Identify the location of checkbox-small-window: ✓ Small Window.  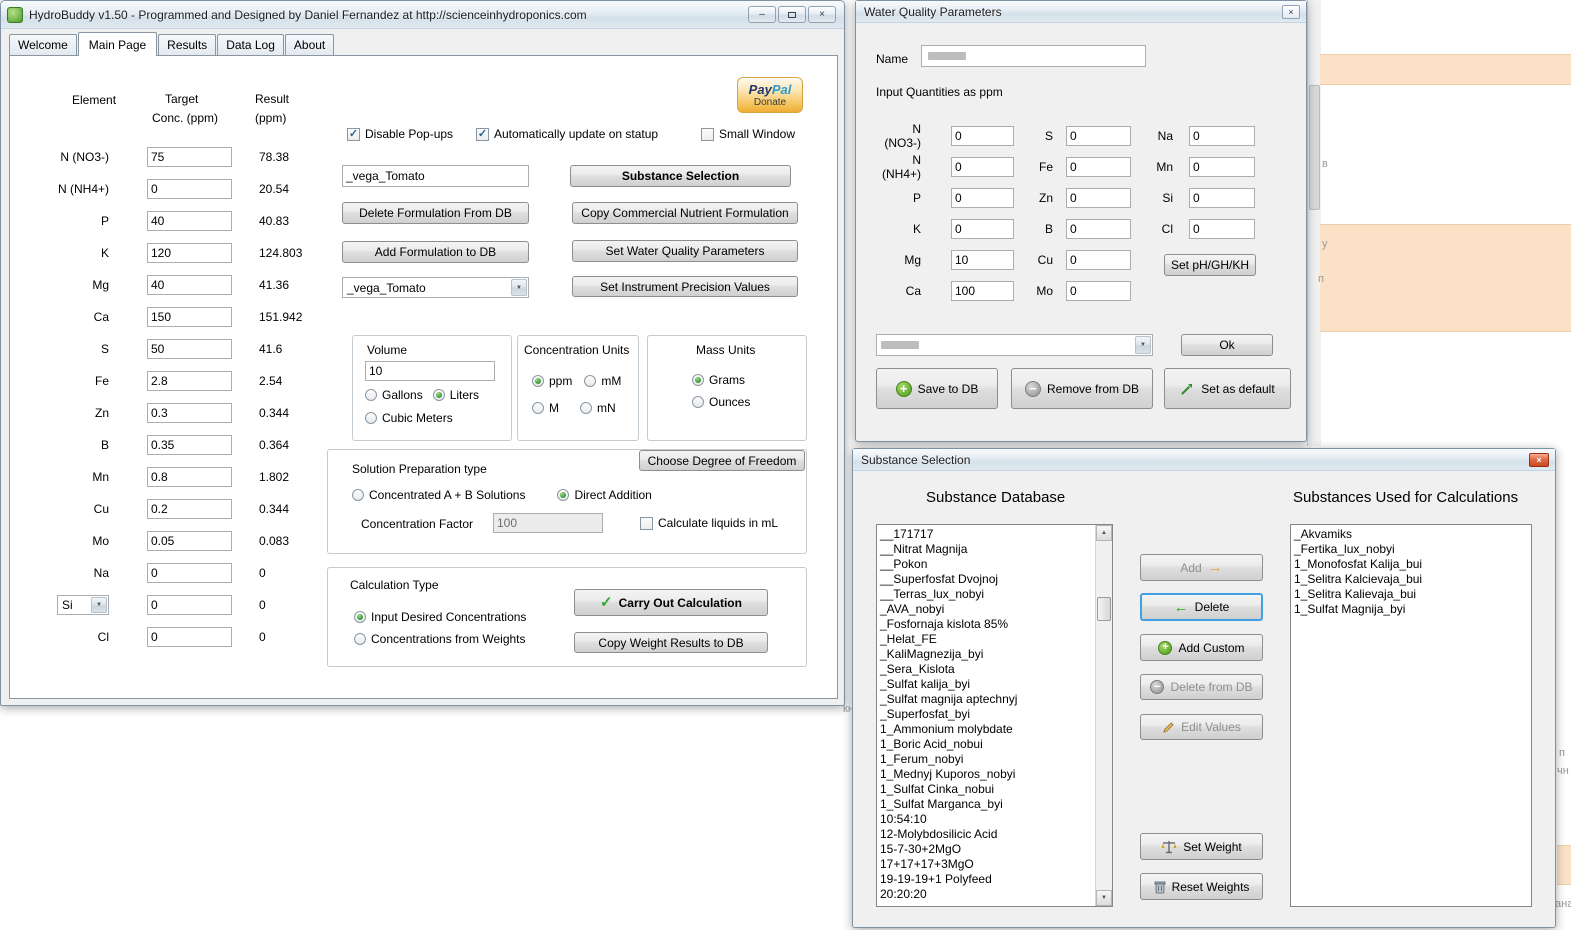
(748, 134).